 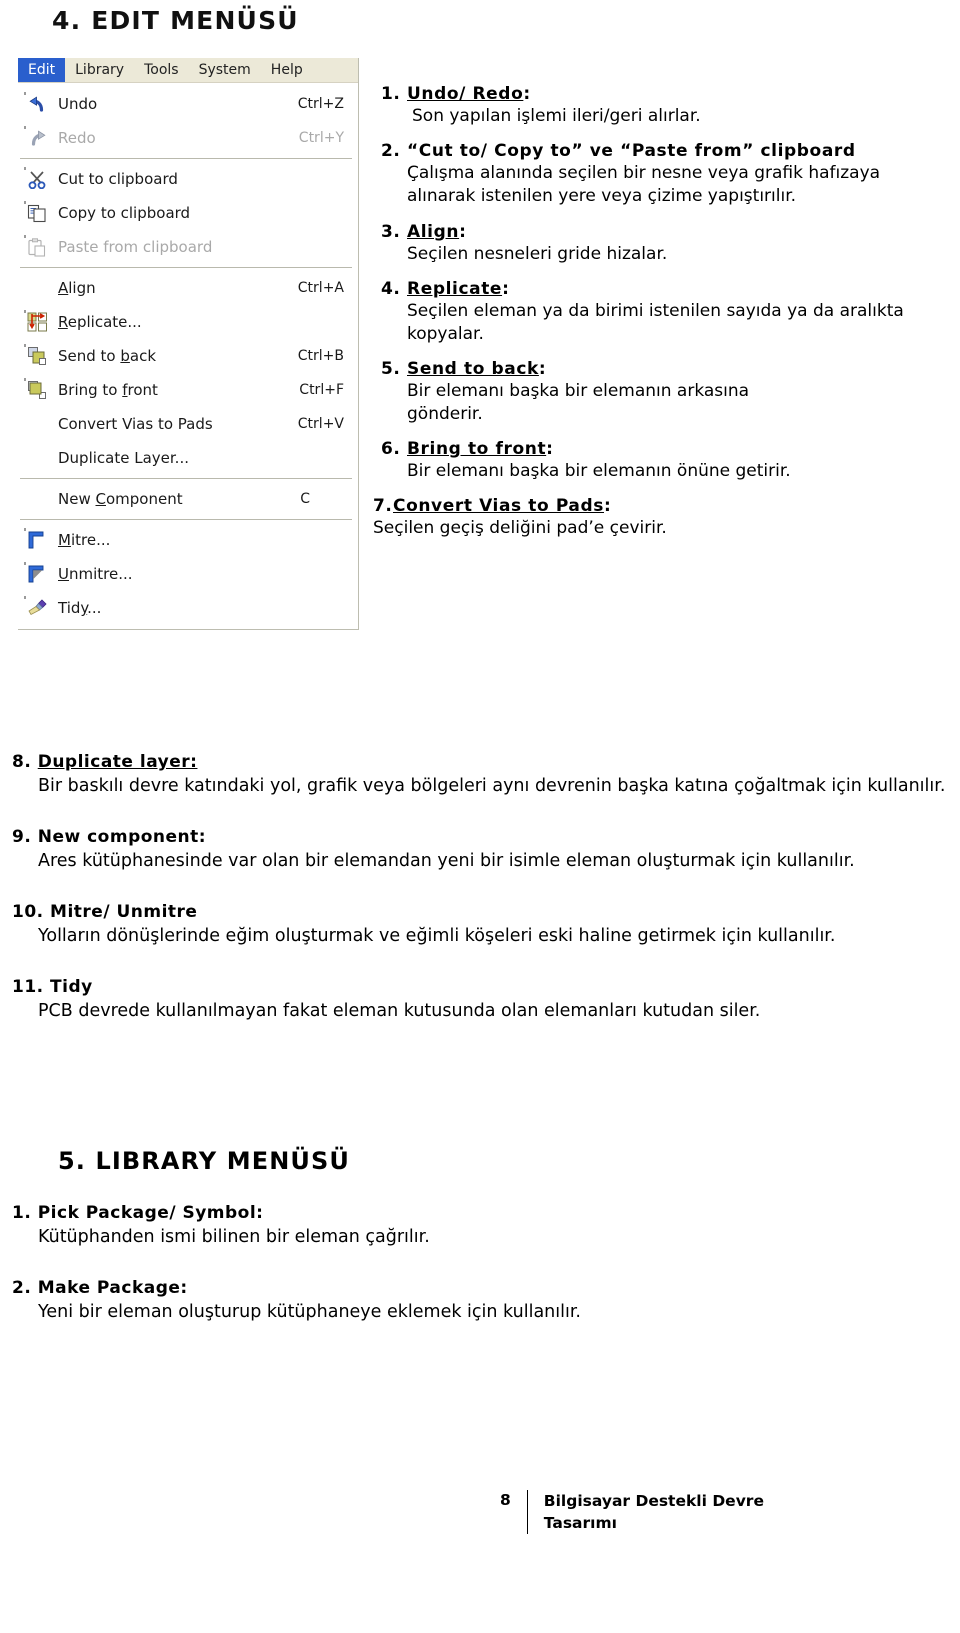 I want to click on section-title-library-menu: 5. LIBRARY MENÜSÜ, so click(x=204, y=1161).